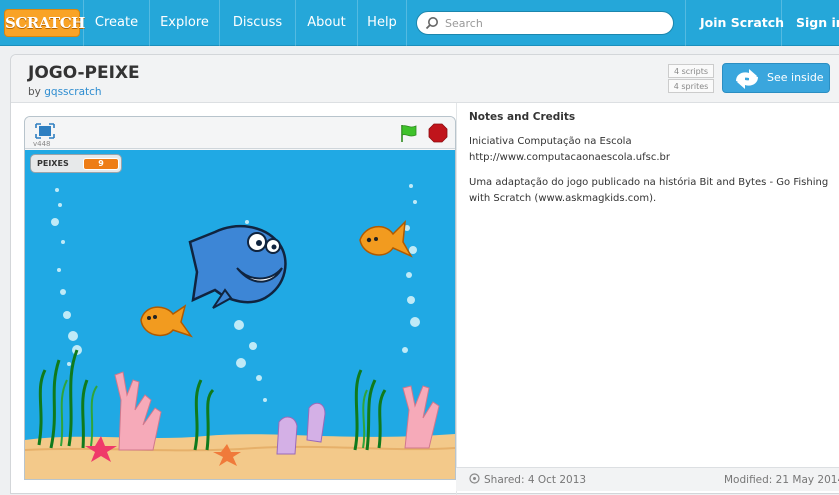  Describe the element at coordinates (735, 23) in the screenshot. I see `join-scratch-link: Join Scratch` at that location.